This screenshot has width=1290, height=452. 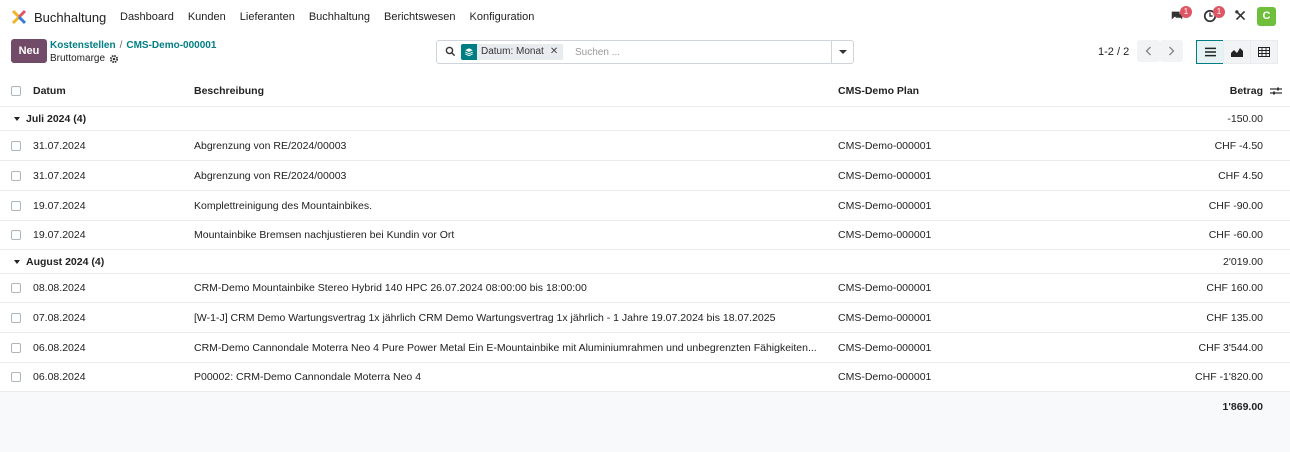 I want to click on grand-total: 1'869.00, so click(x=1242, y=407).